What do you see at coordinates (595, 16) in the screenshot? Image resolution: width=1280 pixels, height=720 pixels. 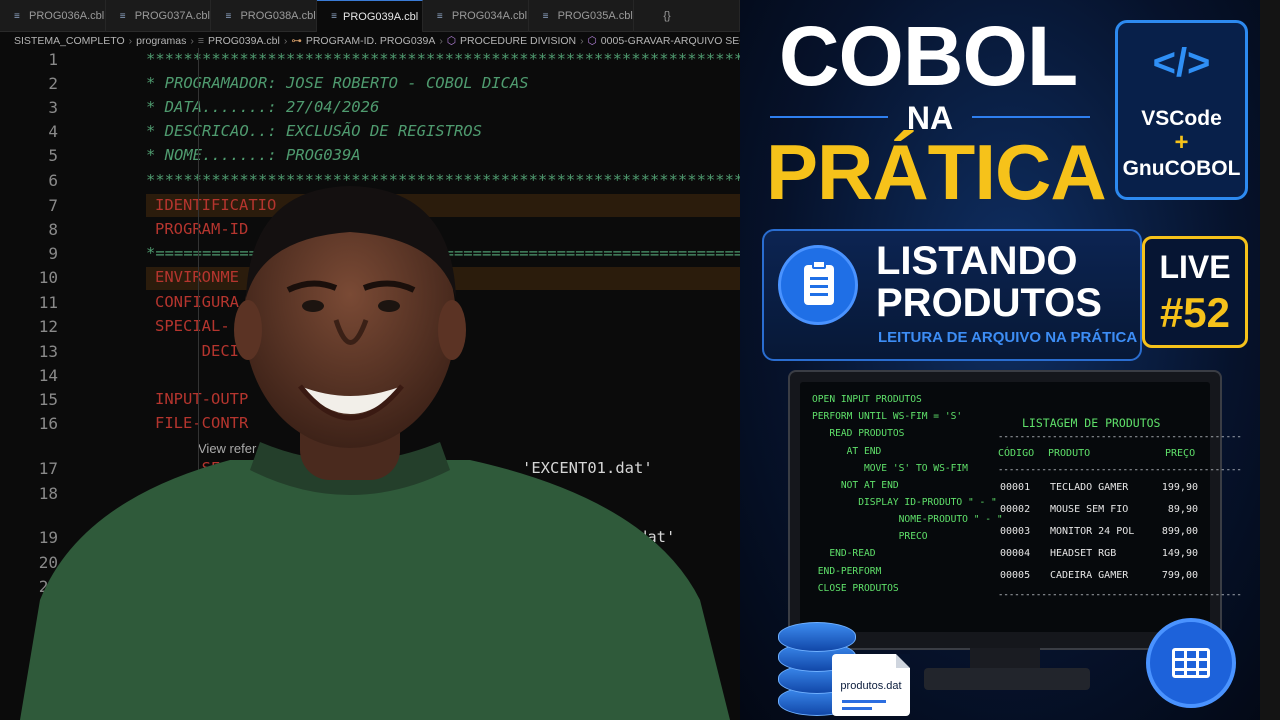 I see `tab-label: PROG035A.cbl` at bounding box center [595, 16].